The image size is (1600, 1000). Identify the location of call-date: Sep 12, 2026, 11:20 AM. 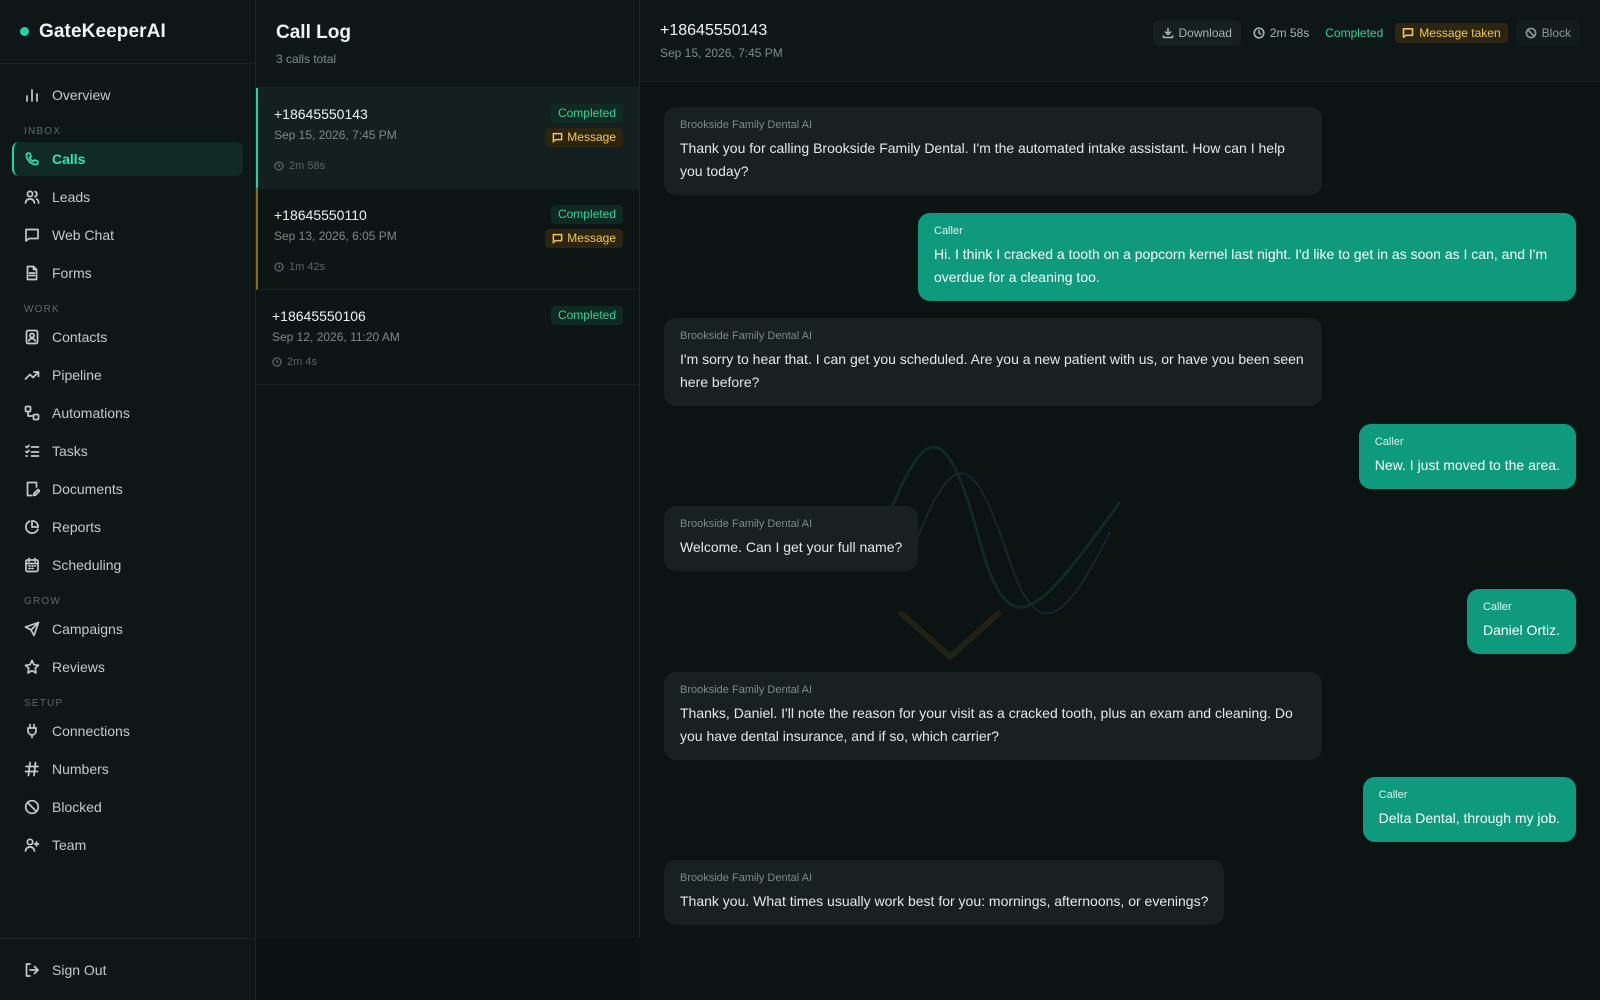
(336, 337).